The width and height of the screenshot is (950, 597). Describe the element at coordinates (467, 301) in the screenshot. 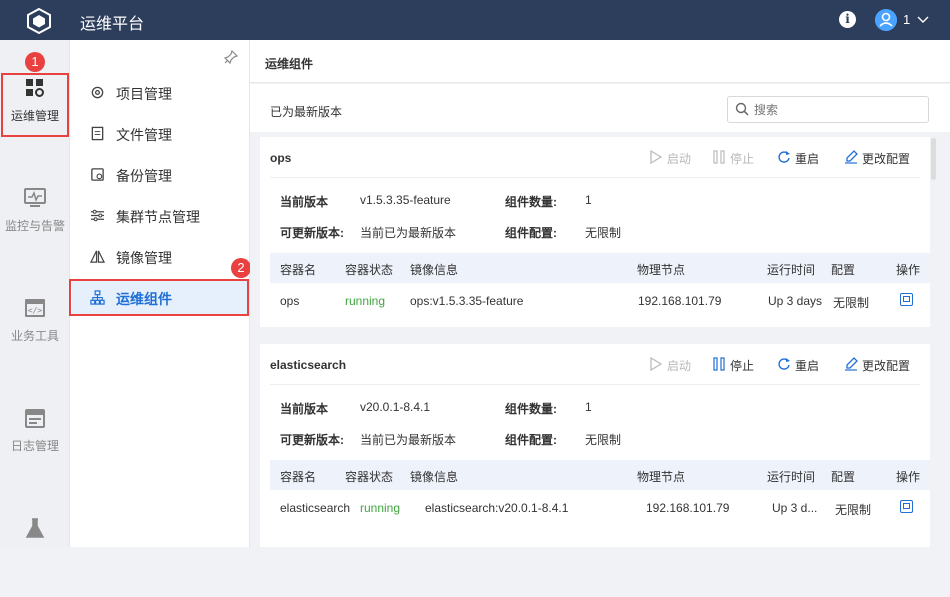

I see `image-info: ops:v1.5.3.35-feature` at that location.